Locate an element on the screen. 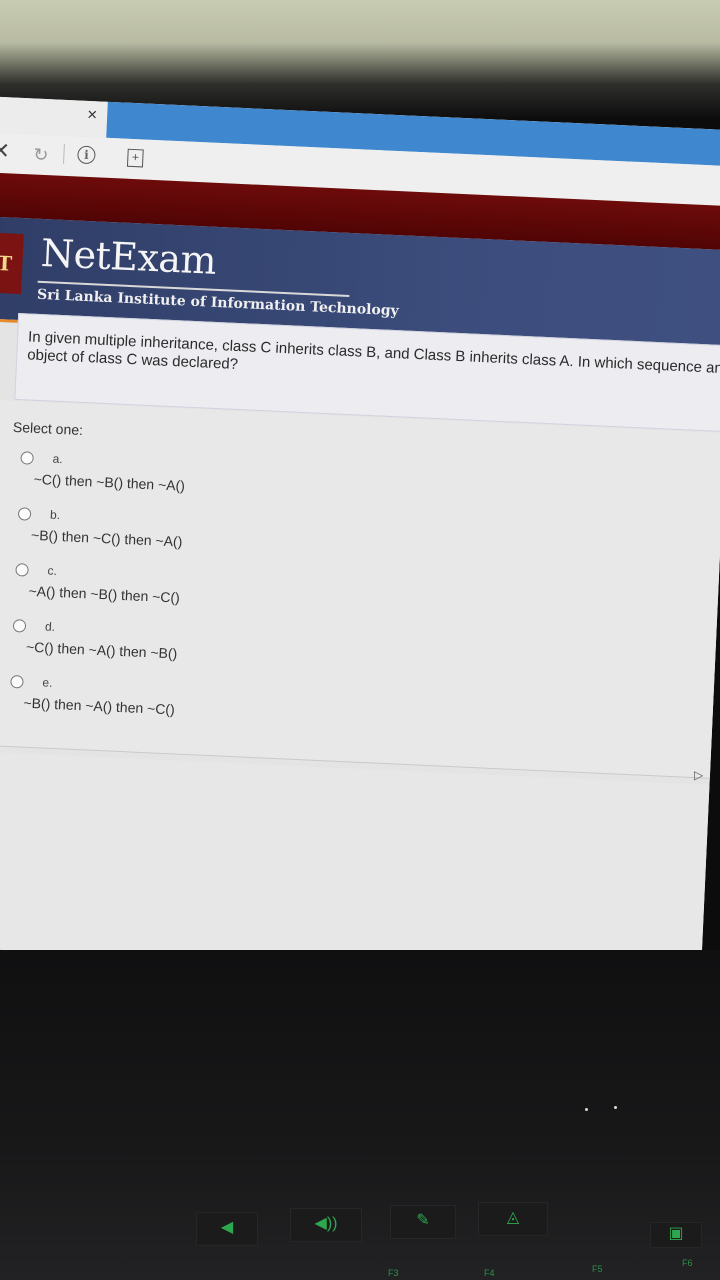 The height and width of the screenshot is (1280, 720). option-a: a. ~C() then ~B() then ~A() is located at coordinates (170, 481).